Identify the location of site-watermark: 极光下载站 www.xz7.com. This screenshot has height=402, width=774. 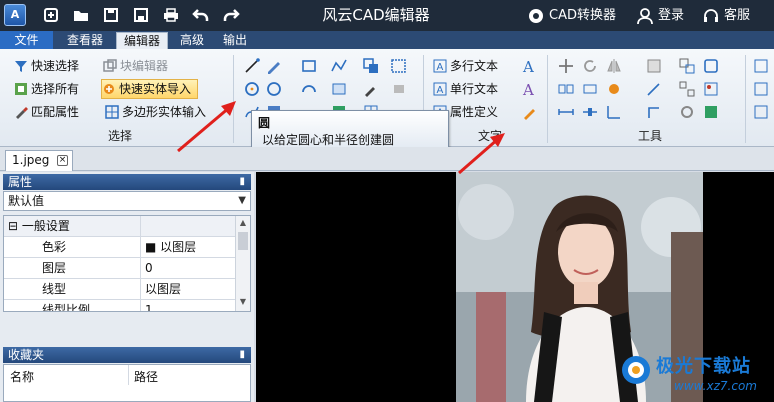
(695, 374).